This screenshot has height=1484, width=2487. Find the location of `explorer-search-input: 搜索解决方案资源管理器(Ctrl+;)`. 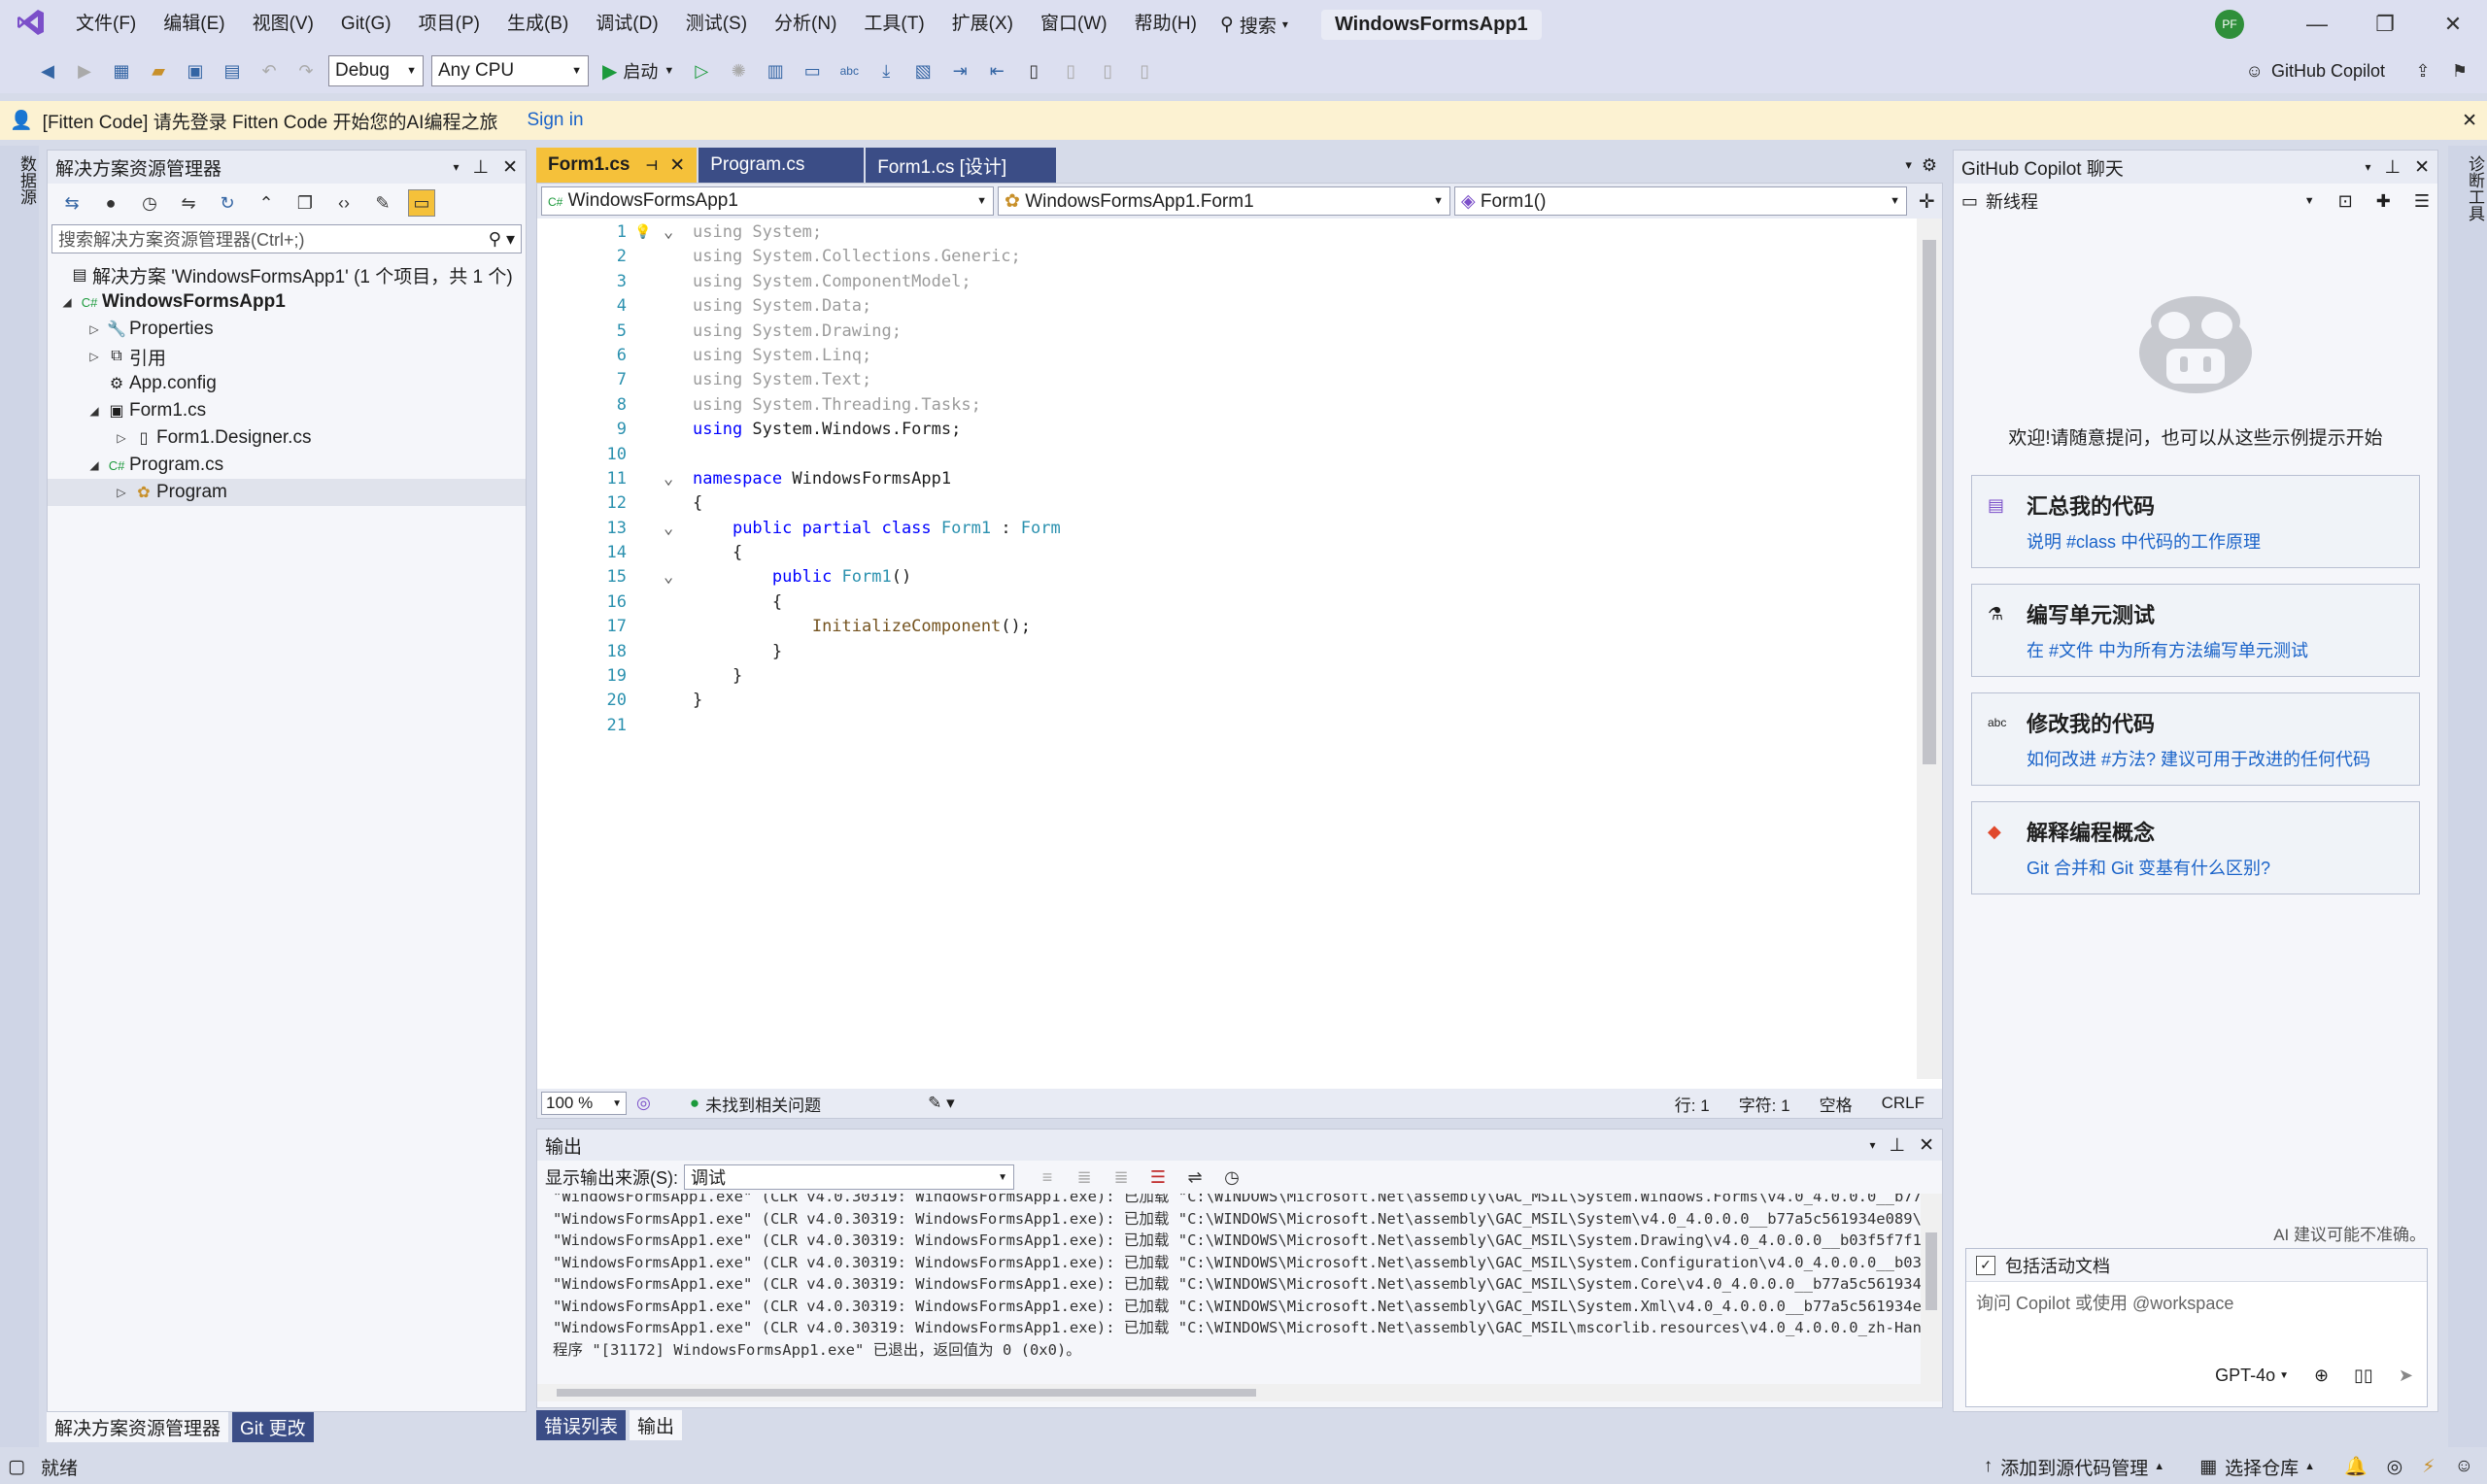

explorer-search-input: 搜索解决方案资源管理器(Ctrl+;) is located at coordinates (181, 239).